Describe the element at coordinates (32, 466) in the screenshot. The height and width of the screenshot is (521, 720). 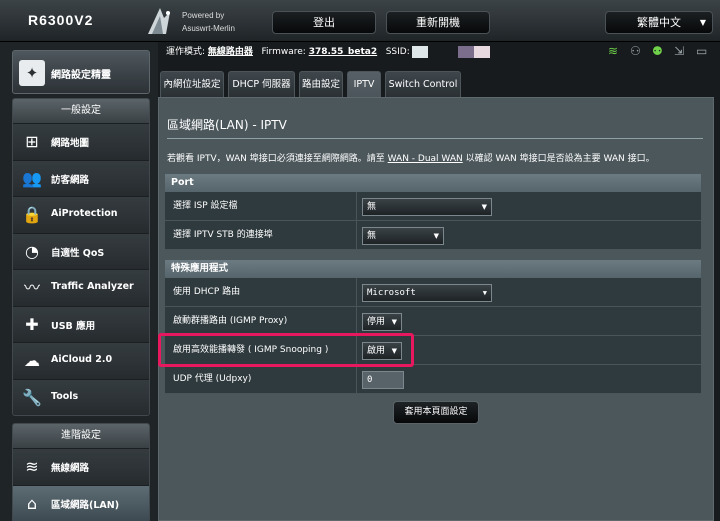
I see `wireless-icon: ≋` at that location.